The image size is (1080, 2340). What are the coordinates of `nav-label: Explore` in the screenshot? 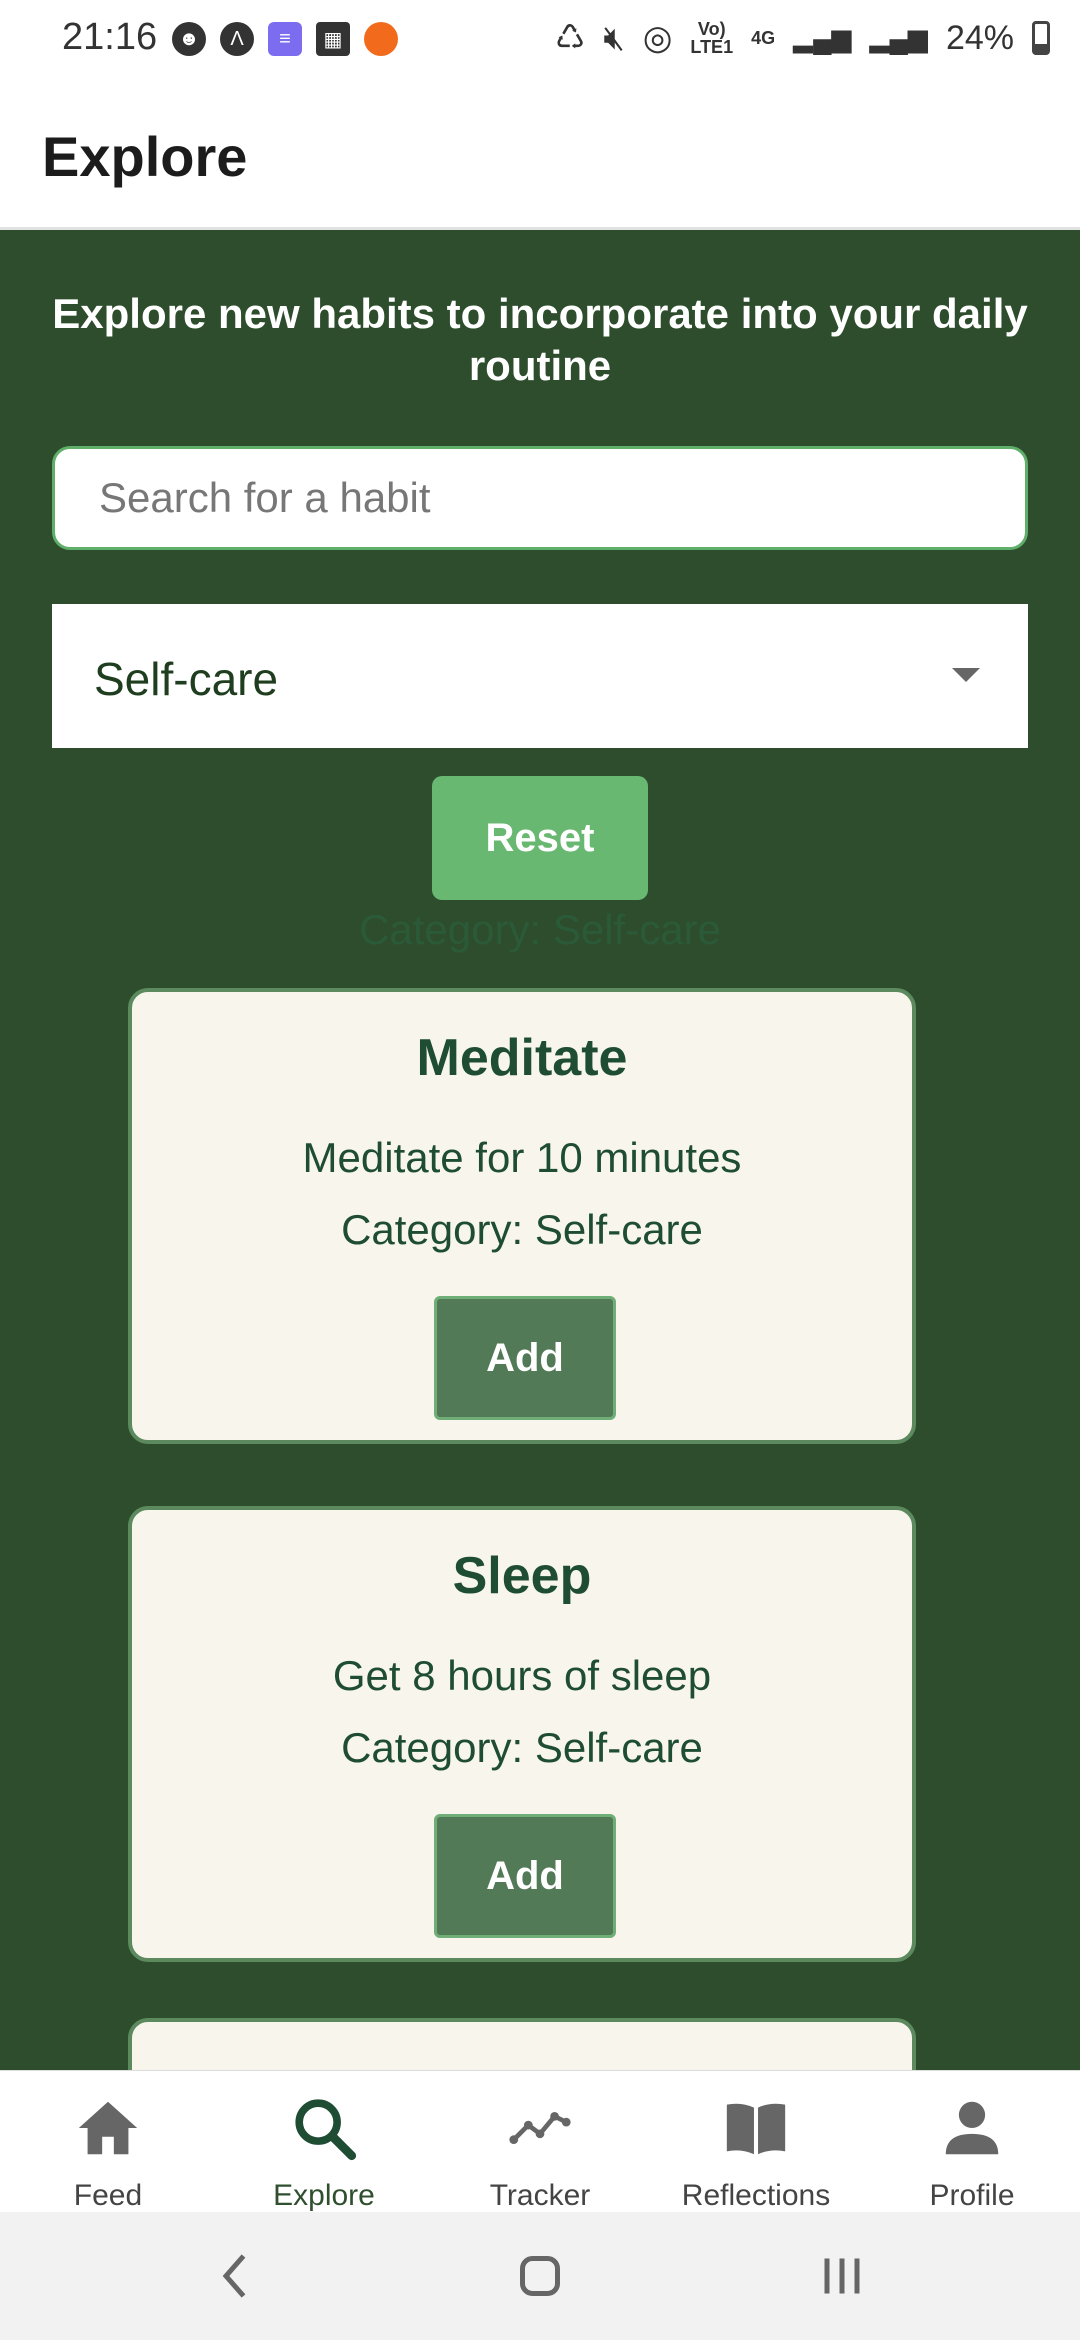 It's located at (324, 2195).